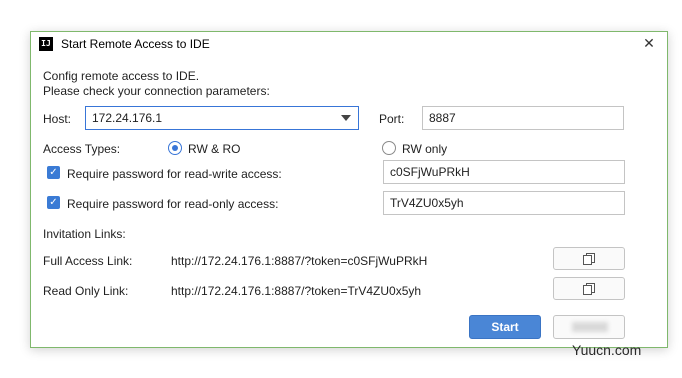  I want to click on rw-password-checkbox: ✓, so click(53, 172).